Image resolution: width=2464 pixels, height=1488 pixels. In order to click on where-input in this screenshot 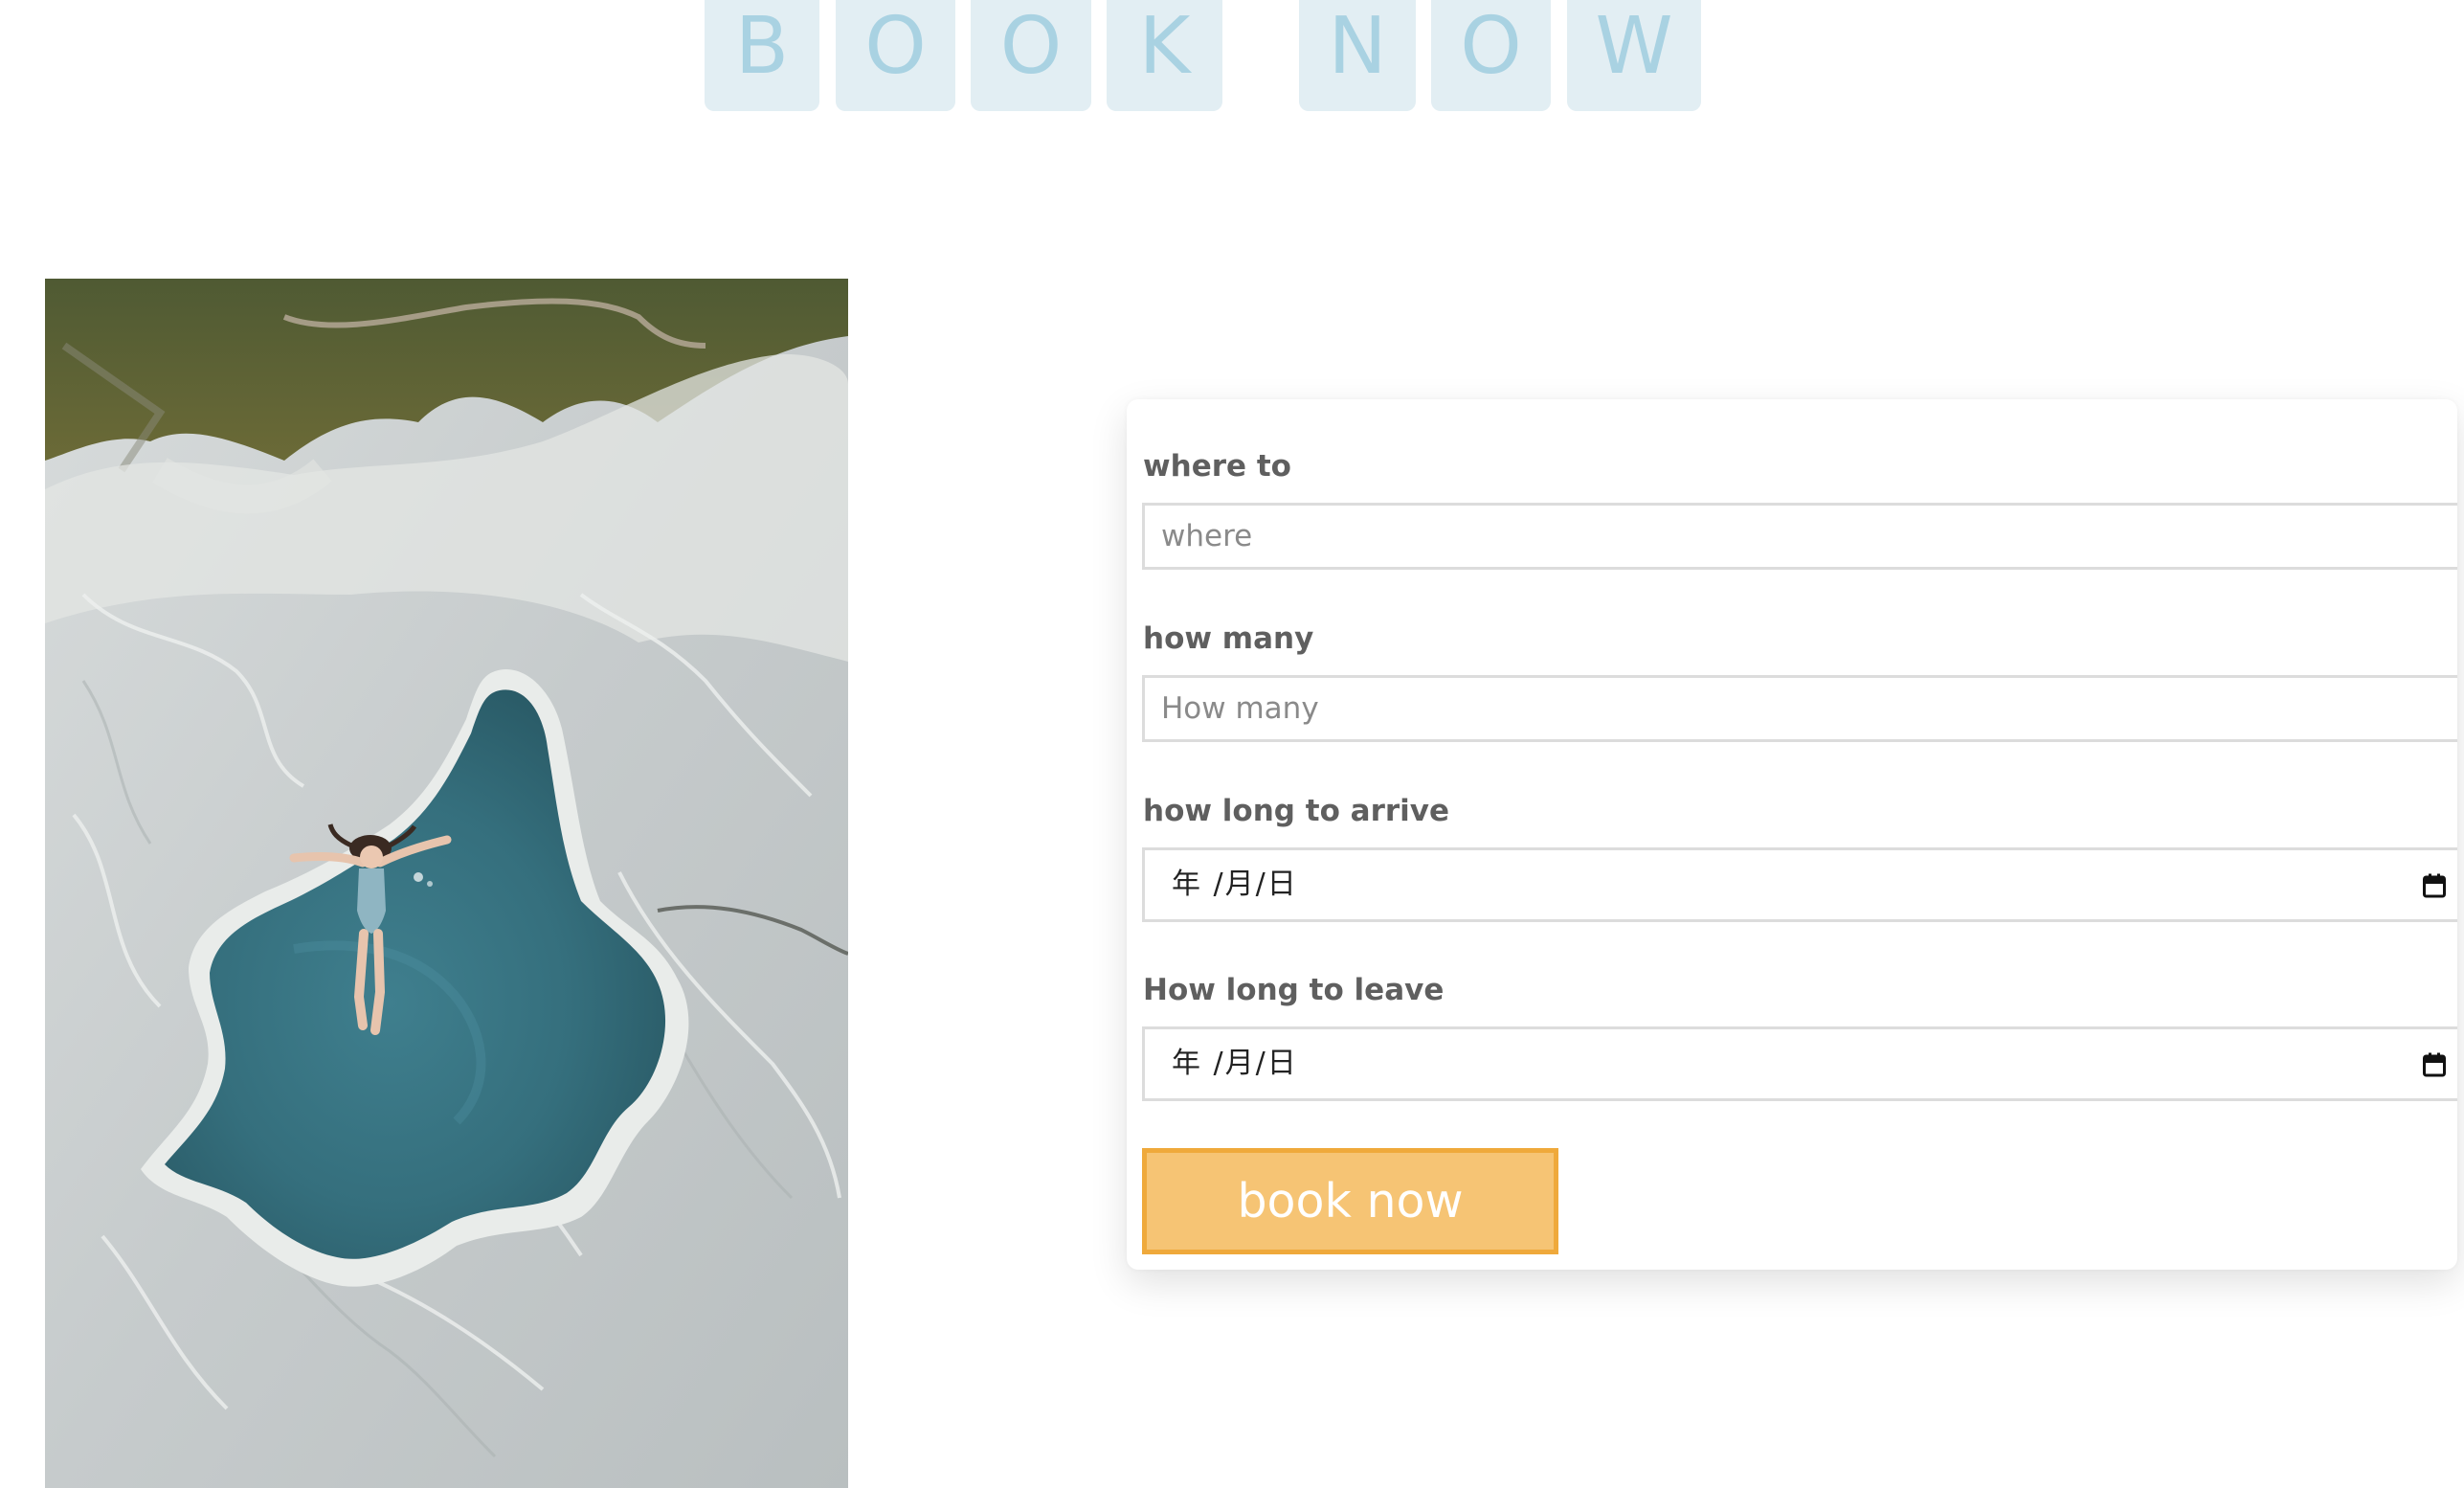, I will do `click(1800, 536)`.